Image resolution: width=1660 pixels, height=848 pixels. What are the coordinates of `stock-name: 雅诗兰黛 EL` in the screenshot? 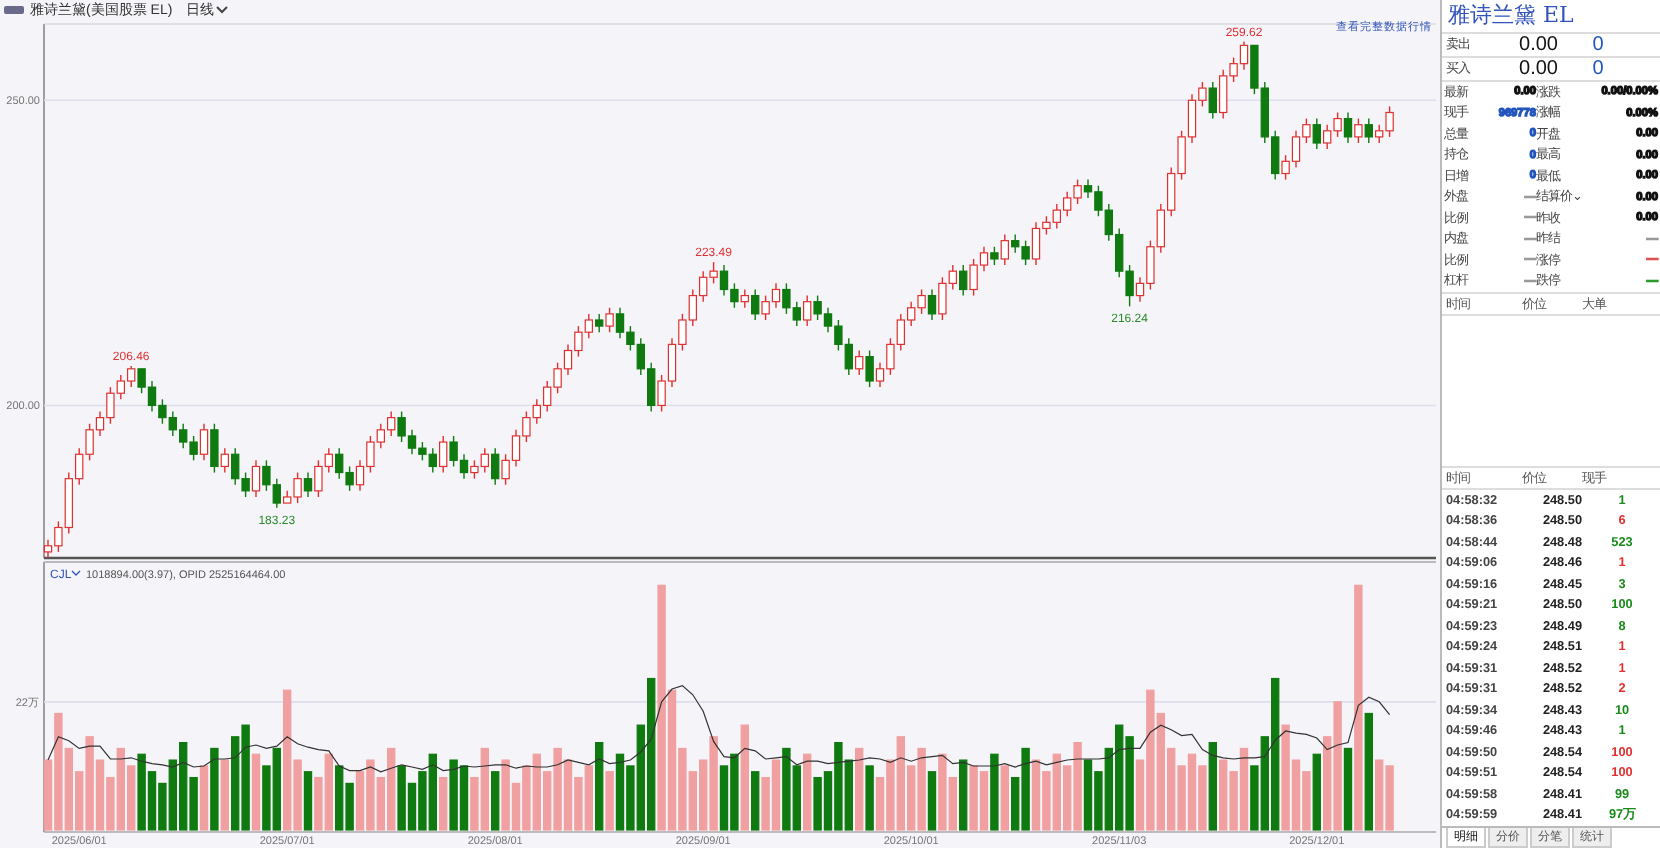 It's located at (1551, 17).